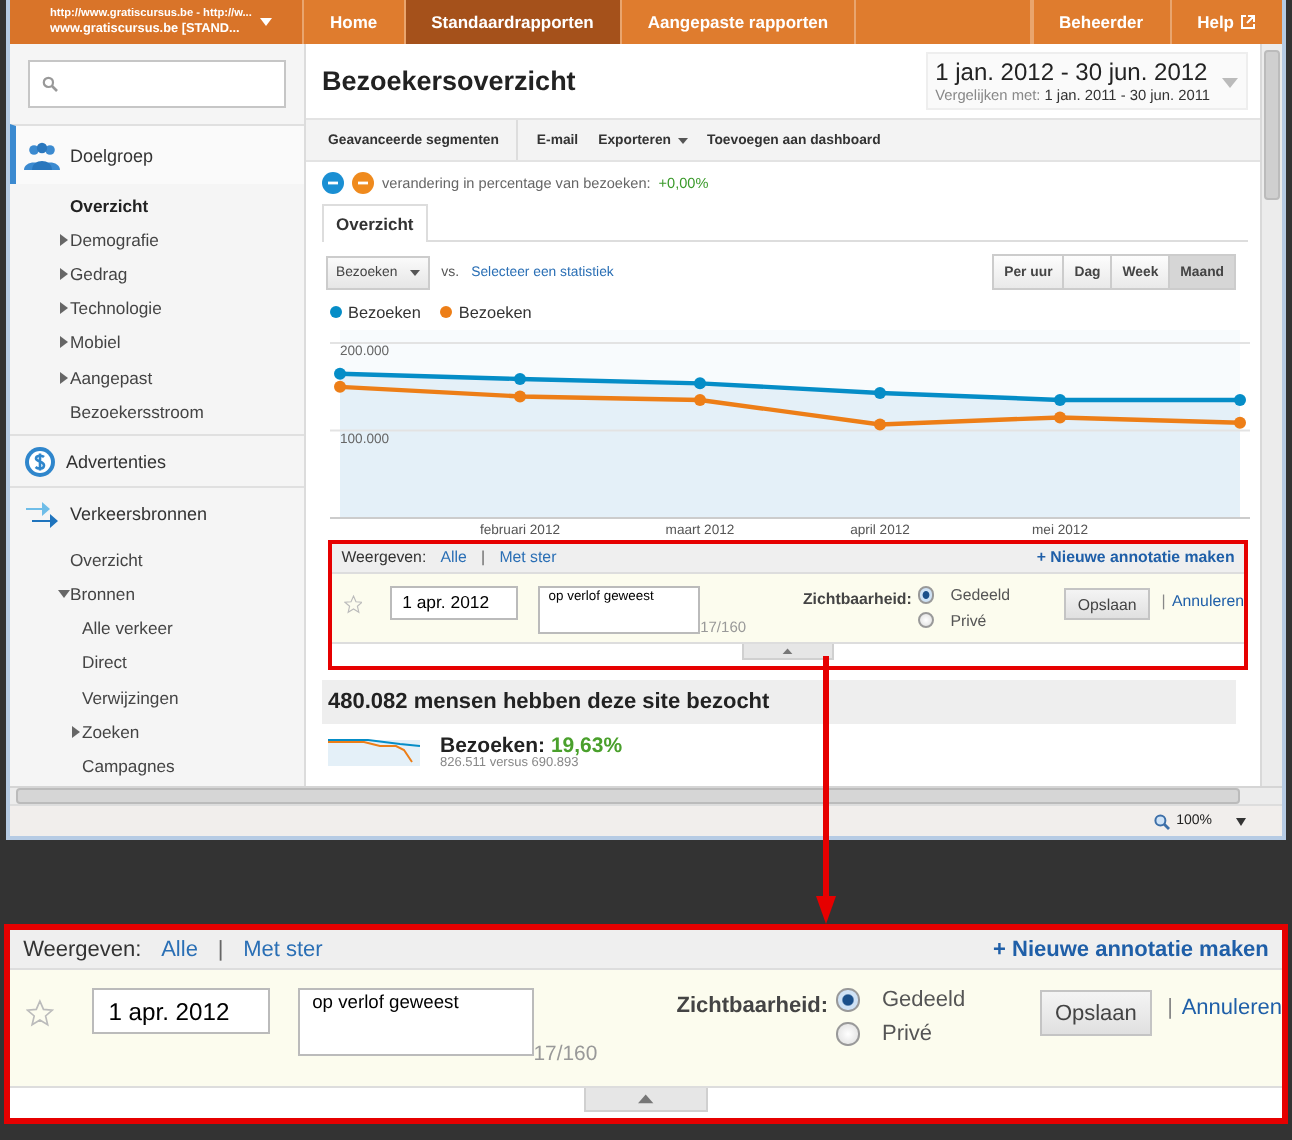  Describe the element at coordinates (128, 766) in the screenshot. I see `nav-item: Campagnes` at that location.